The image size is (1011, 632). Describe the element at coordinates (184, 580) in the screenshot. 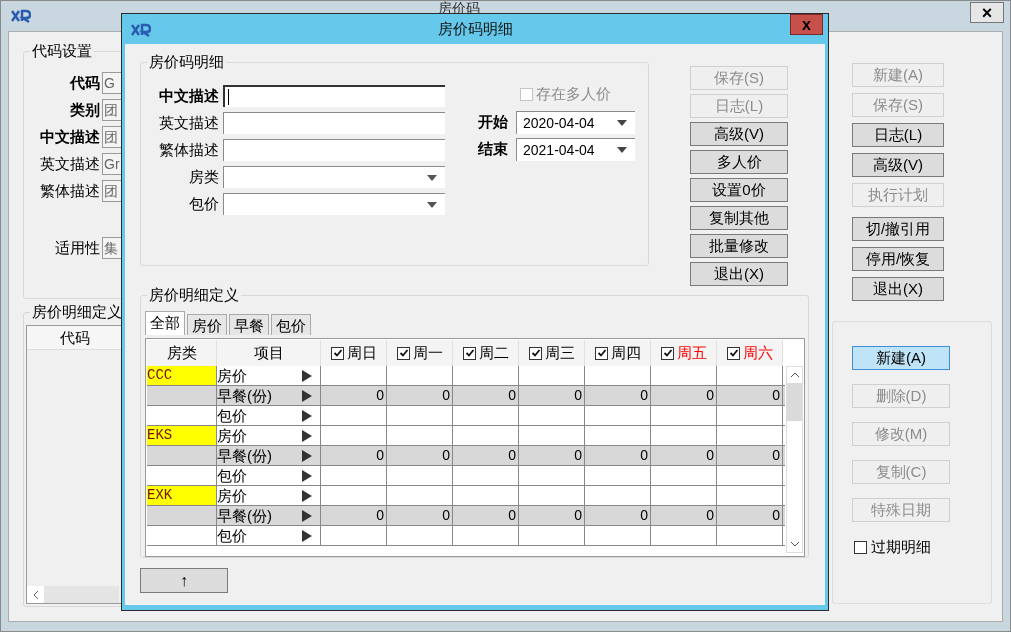

I see `button: ↑` at that location.